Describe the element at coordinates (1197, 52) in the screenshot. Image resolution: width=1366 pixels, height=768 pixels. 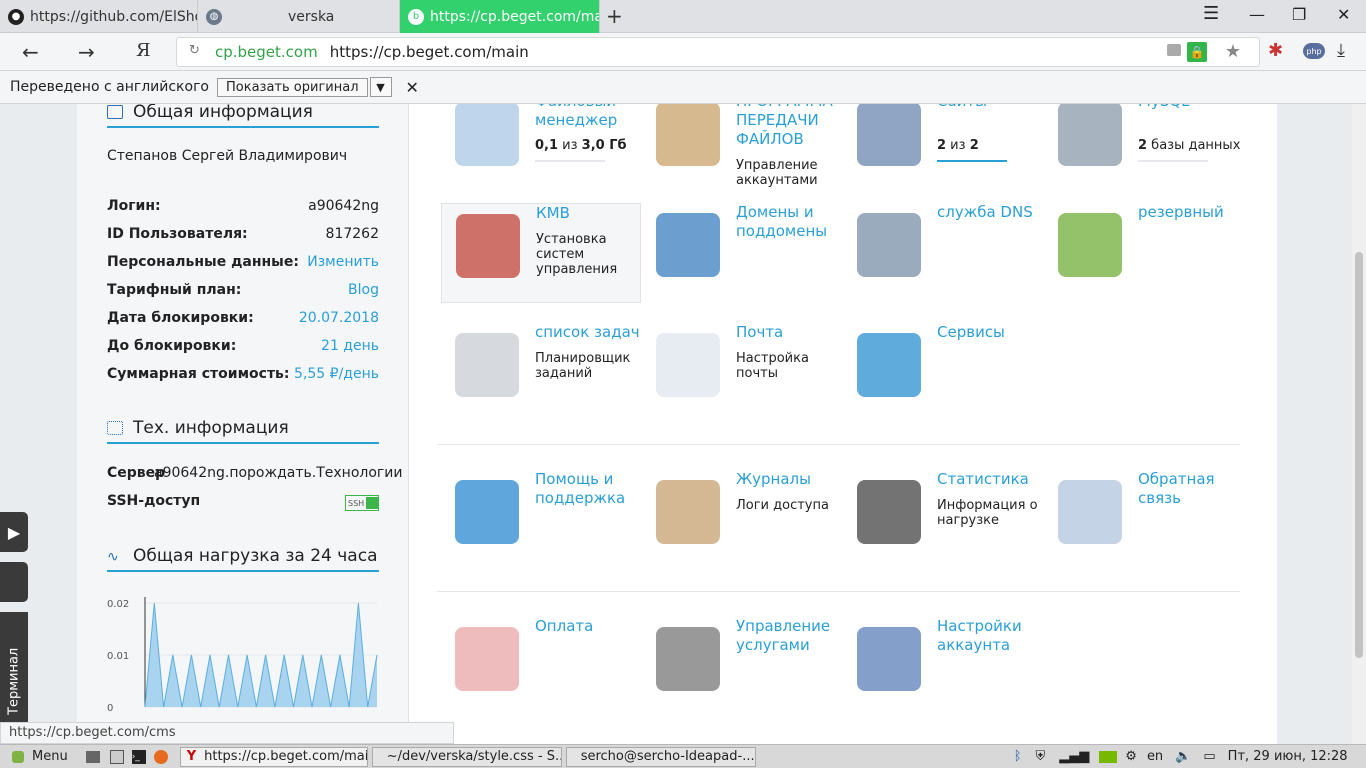
I see `lock-icon: 🔒` at that location.